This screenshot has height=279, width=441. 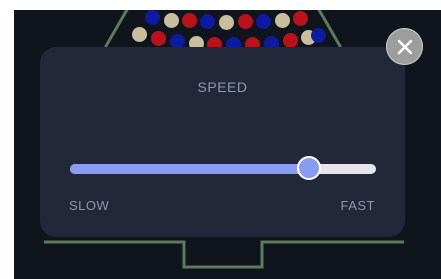 What do you see at coordinates (89, 205) in the screenshot?
I see `slow-label: SLOW` at bounding box center [89, 205].